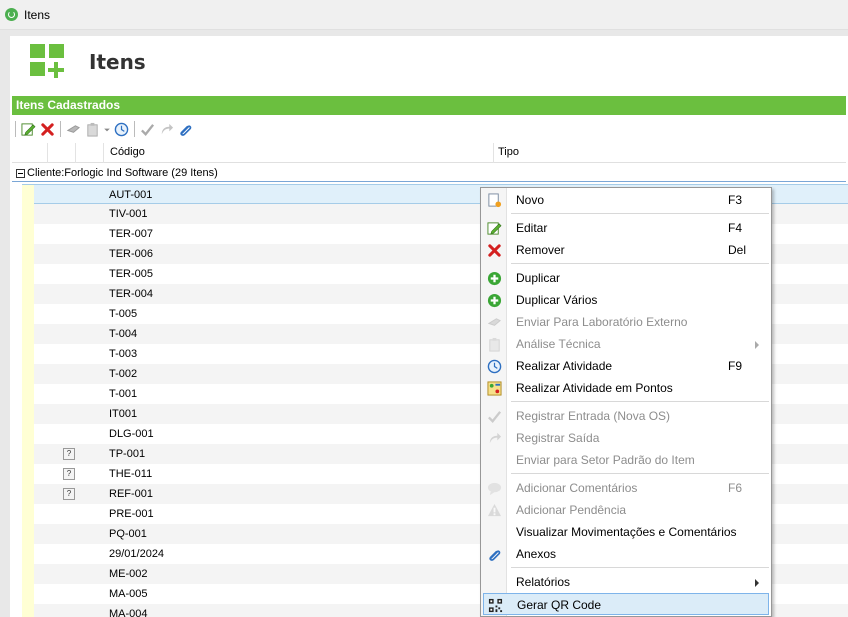 This screenshot has height=617, width=848. I want to click on menu-item-label: Registrar Entrada (Nova OS), so click(593, 416).